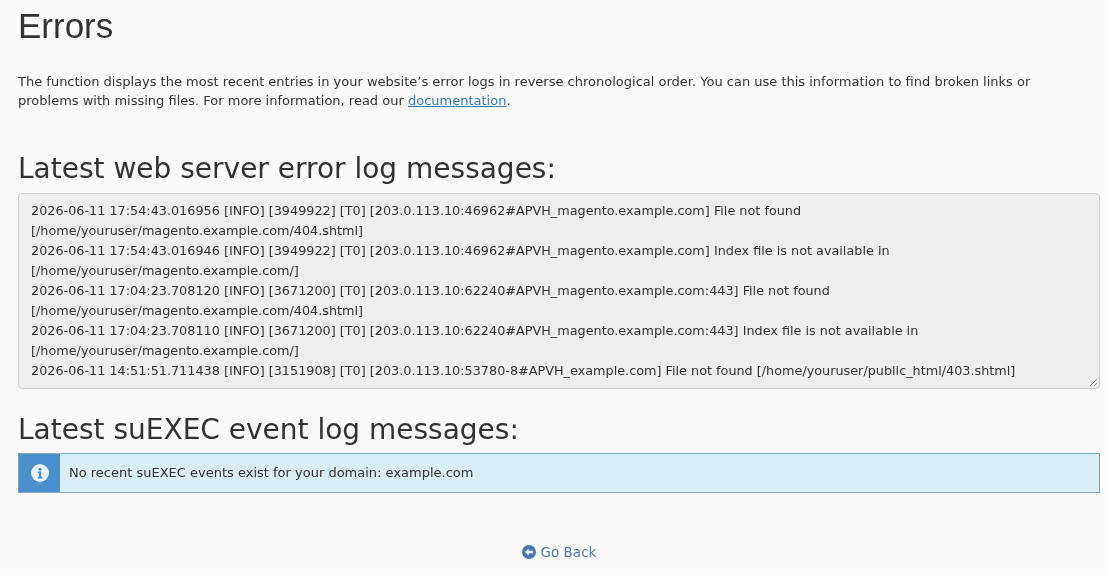 The width and height of the screenshot is (1108, 575). What do you see at coordinates (461, 261) in the screenshot?
I see `log-entry: 2026-06-11 17:54:43.016946 [INFO] [3949922] [T0] [203.0.113.10:46962#APVH_magento.example.com] Index file is not available in [/home/youruser/magento.example.com/]` at bounding box center [461, 261].